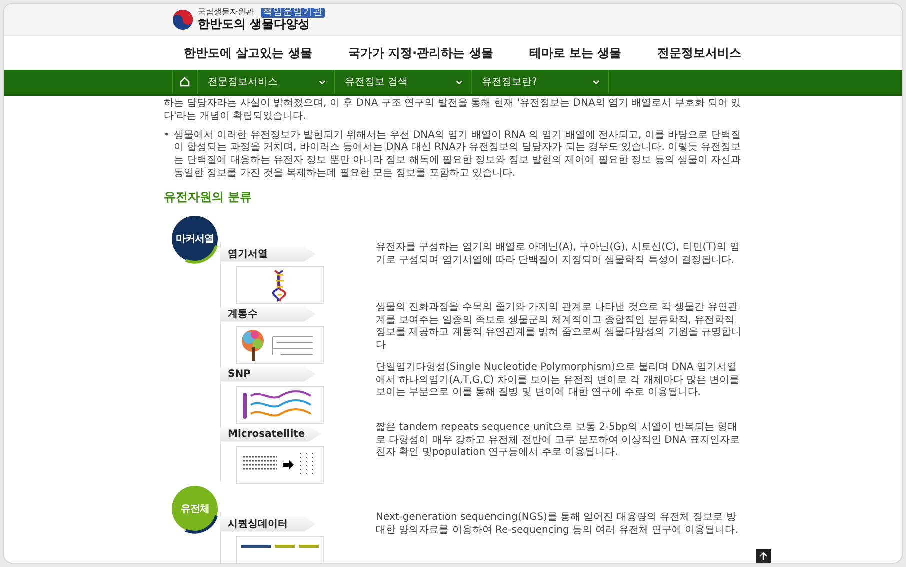 This screenshot has width=906, height=567. Describe the element at coordinates (558, 255) in the screenshot. I see `item-description: 유전자를 구성하는 염기의 배열로 아데닌(A), 구아닌(G), 시토신(C), 티민(T)의 염기로 구성되며 염기서열에 따라 단백질이 지정되어 생물학적 특성이 결정됩니다.` at that location.